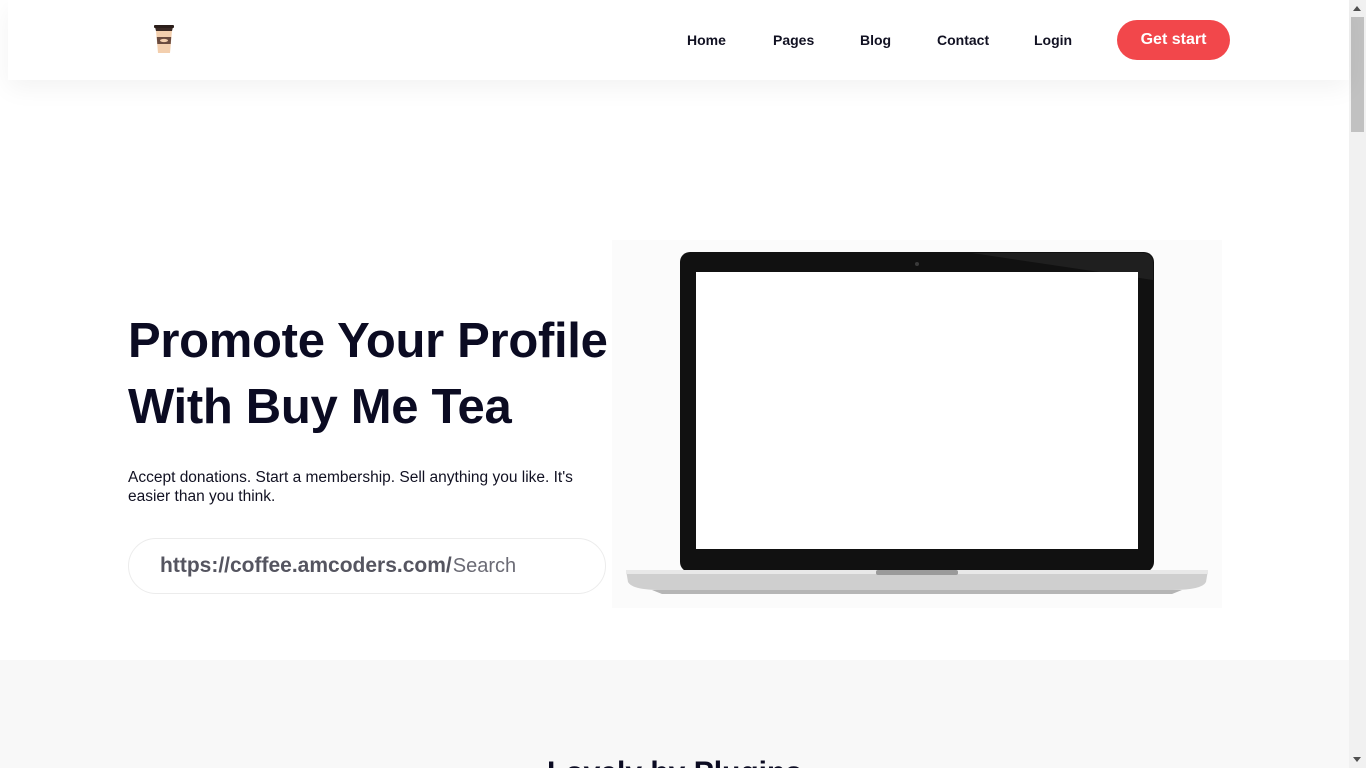 The image size is (1366, 768). Describe the element at coordinates (1357, 74) in the screenshot. I see `scrollbar-thumb` at that location.